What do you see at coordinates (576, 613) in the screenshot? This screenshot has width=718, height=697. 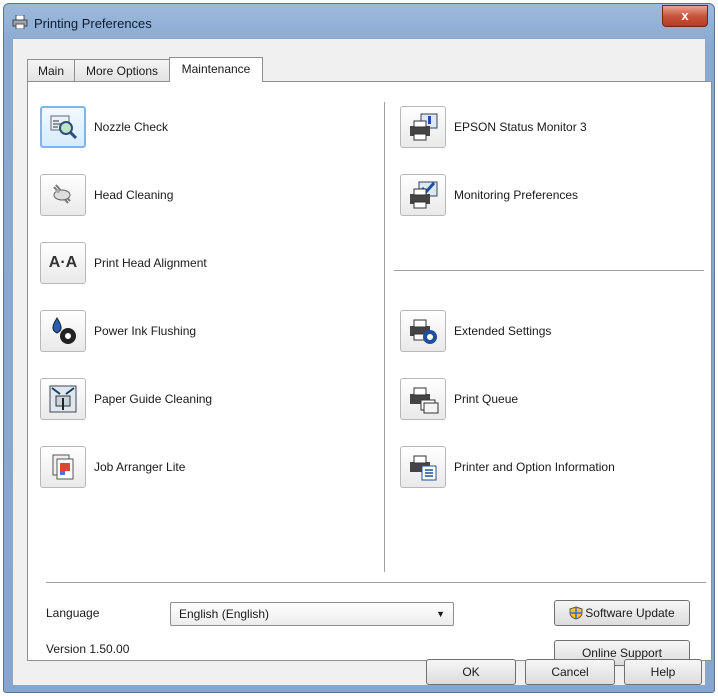 I see `shield-icon` at bounding box center [576, 613].